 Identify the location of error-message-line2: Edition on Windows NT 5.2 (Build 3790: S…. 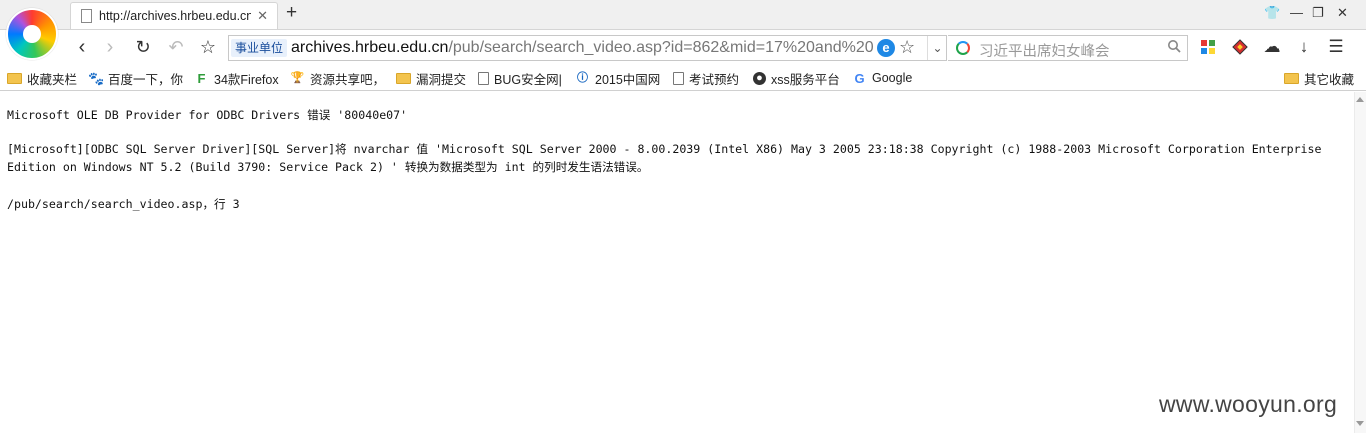
(328, 167).